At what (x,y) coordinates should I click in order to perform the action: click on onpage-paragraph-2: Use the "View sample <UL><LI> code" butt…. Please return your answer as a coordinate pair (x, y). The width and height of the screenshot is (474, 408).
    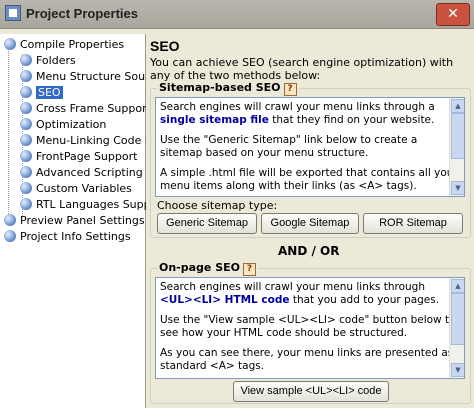
    Looking at the image, I should click on (308, 326).